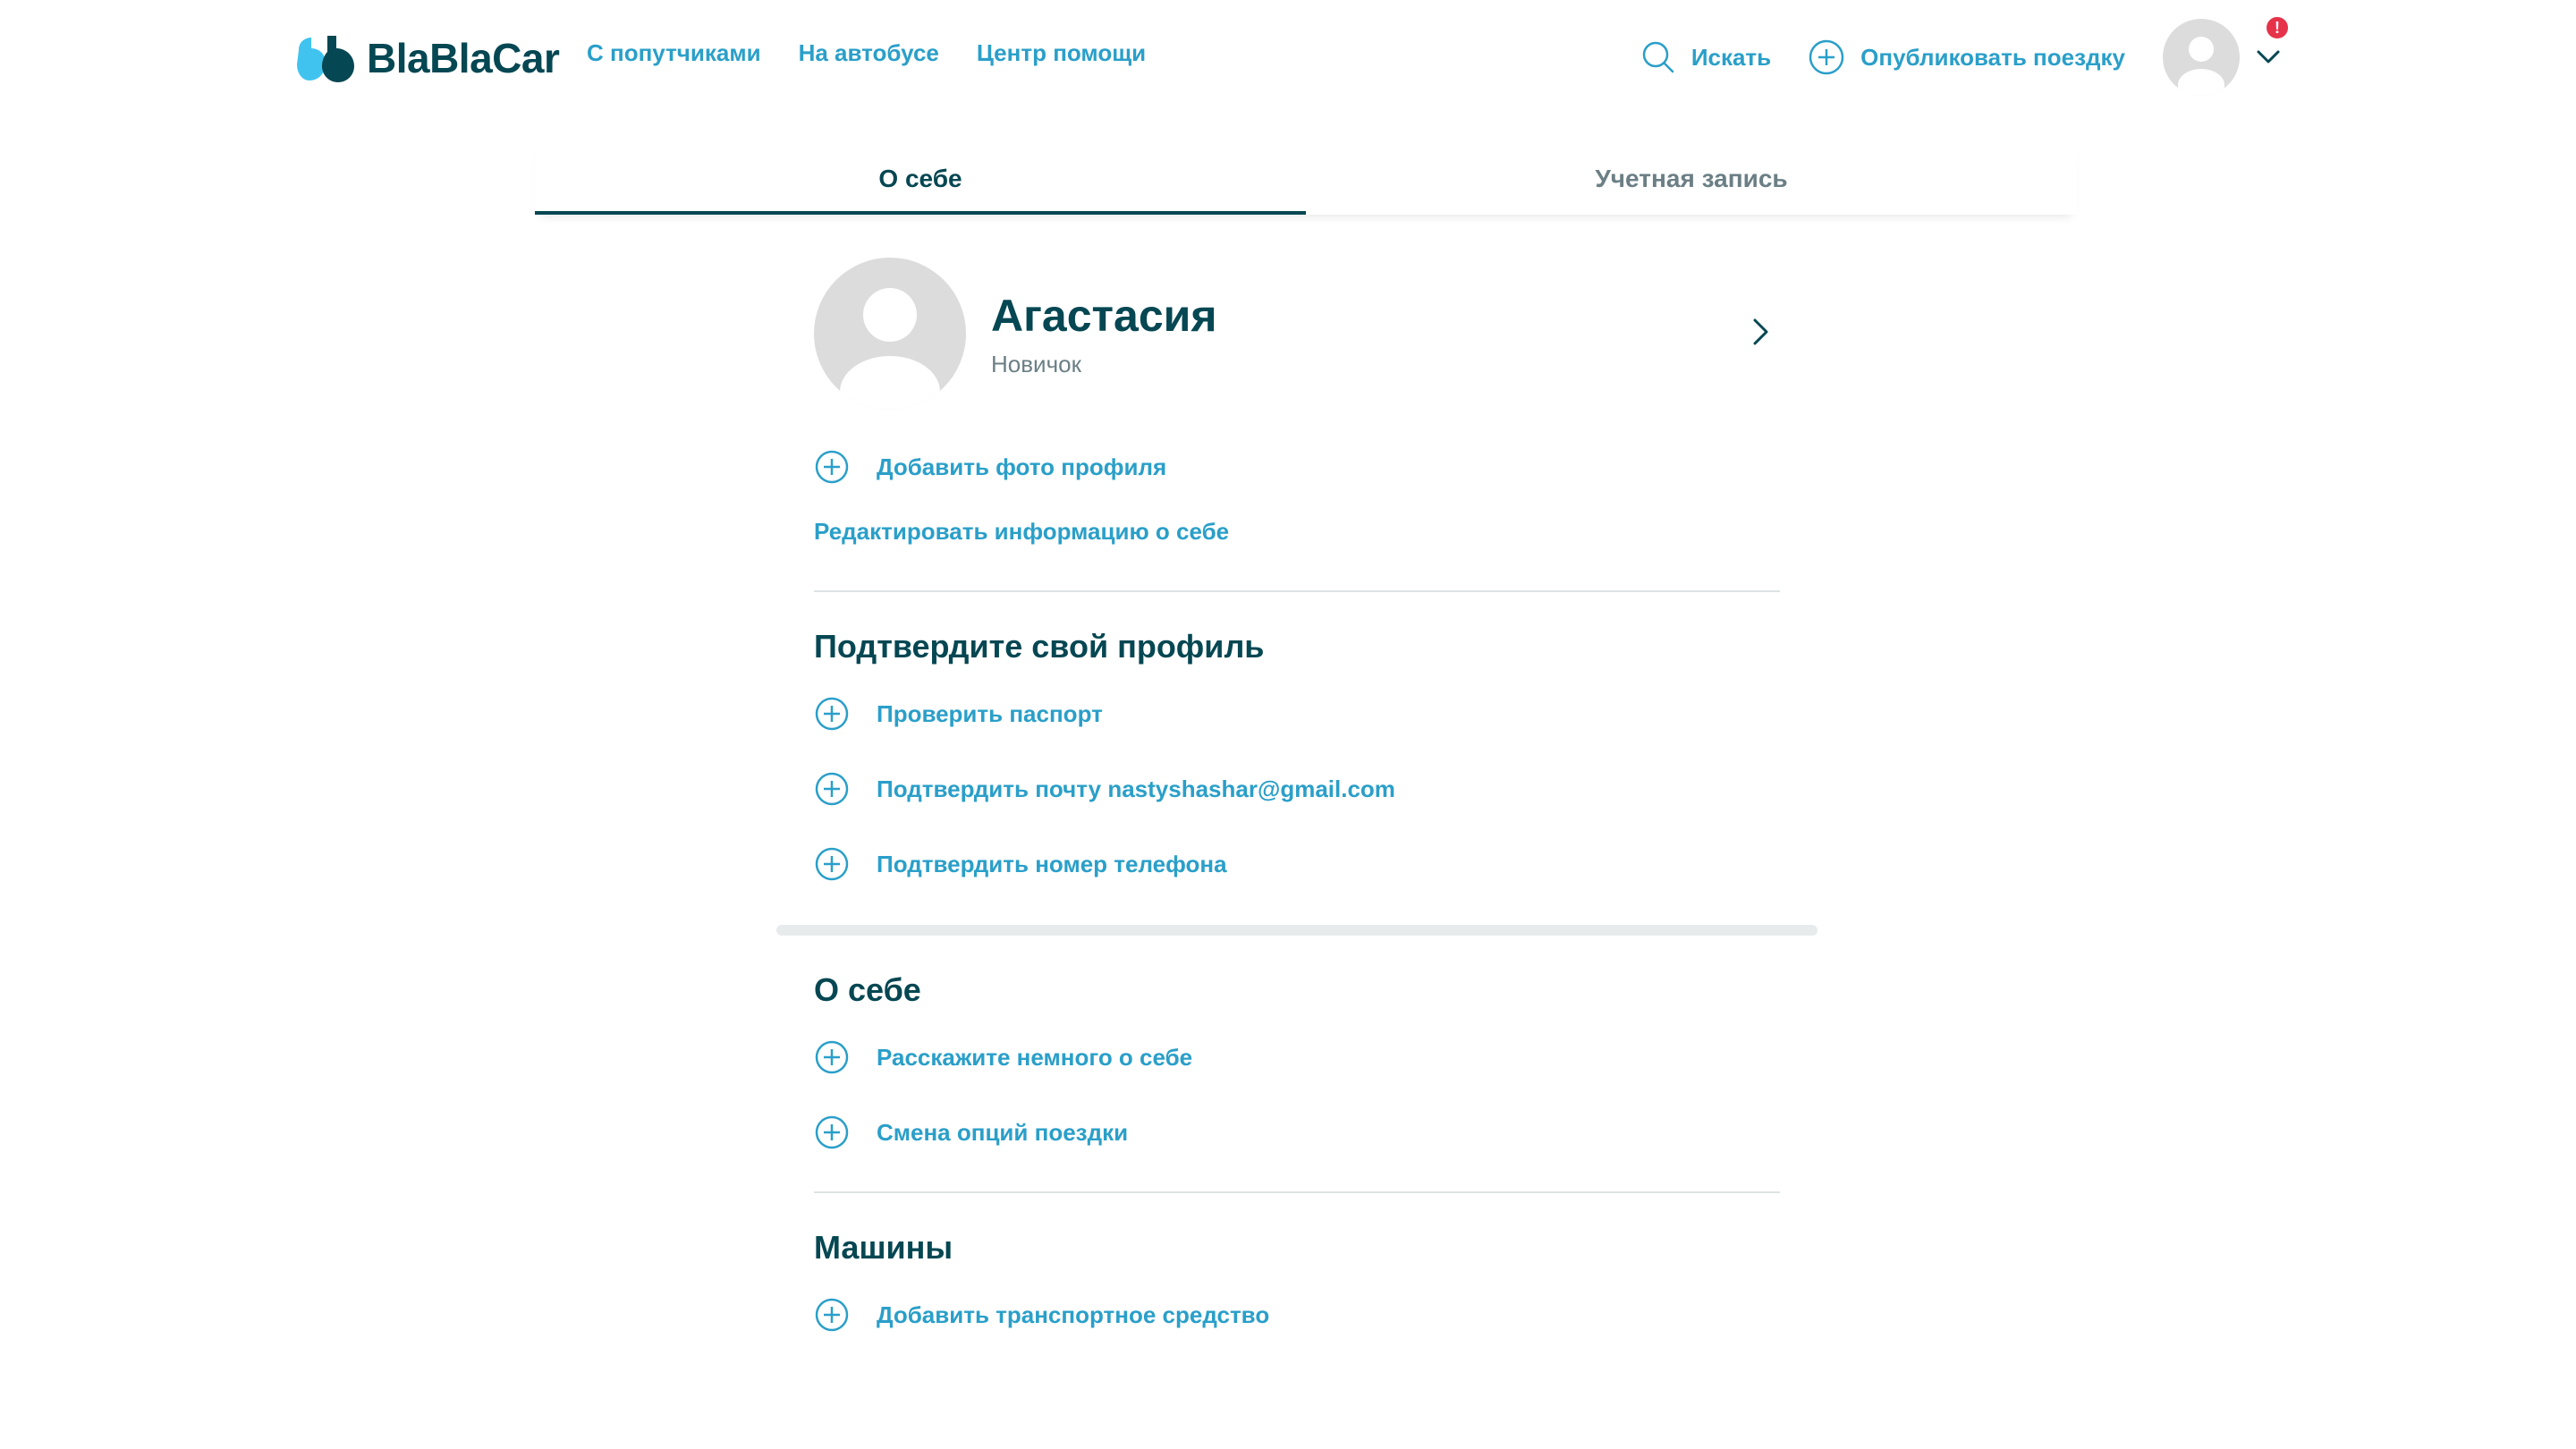 This screenshot has width=2576, height=1449. What do you see at coordinates (1691, 179) in the screenshot?
I see `tab-account: Учетная запись` at bounding box center [1691, 179].